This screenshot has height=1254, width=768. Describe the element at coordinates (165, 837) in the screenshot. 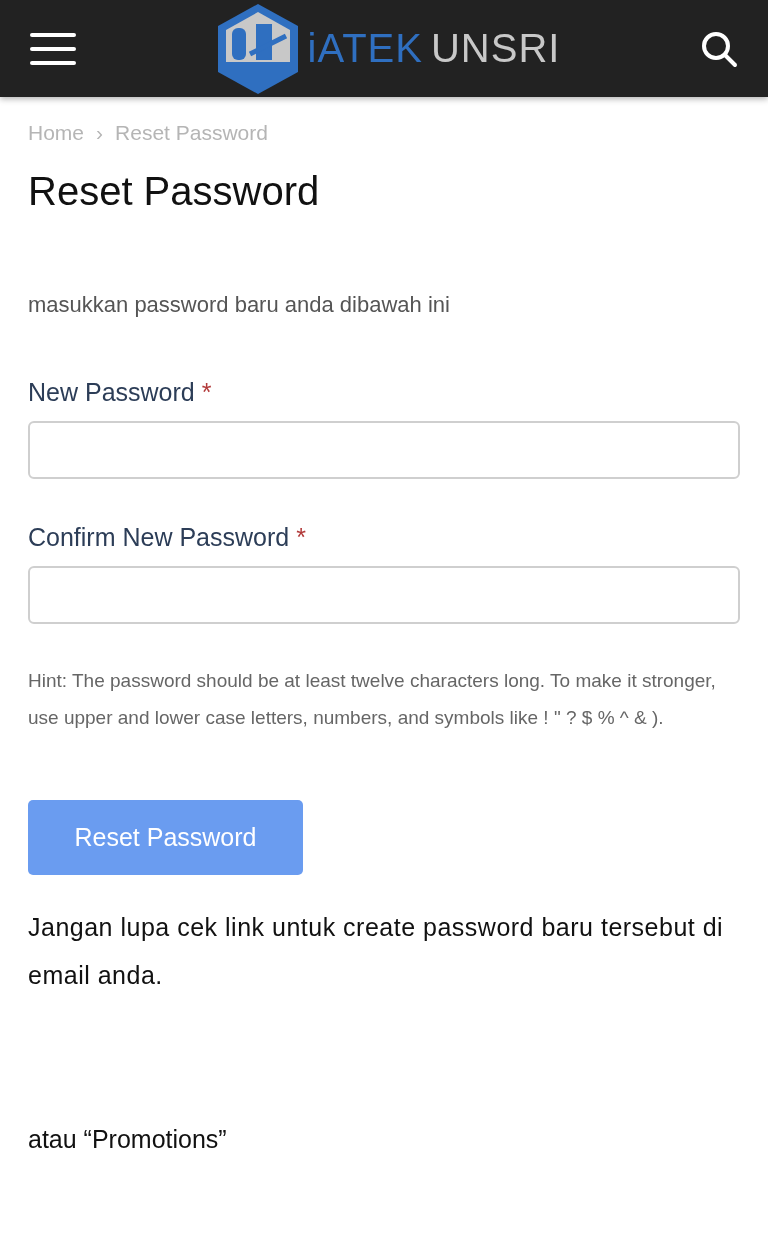

I see `reset-password-button: Reset Password` at that location.